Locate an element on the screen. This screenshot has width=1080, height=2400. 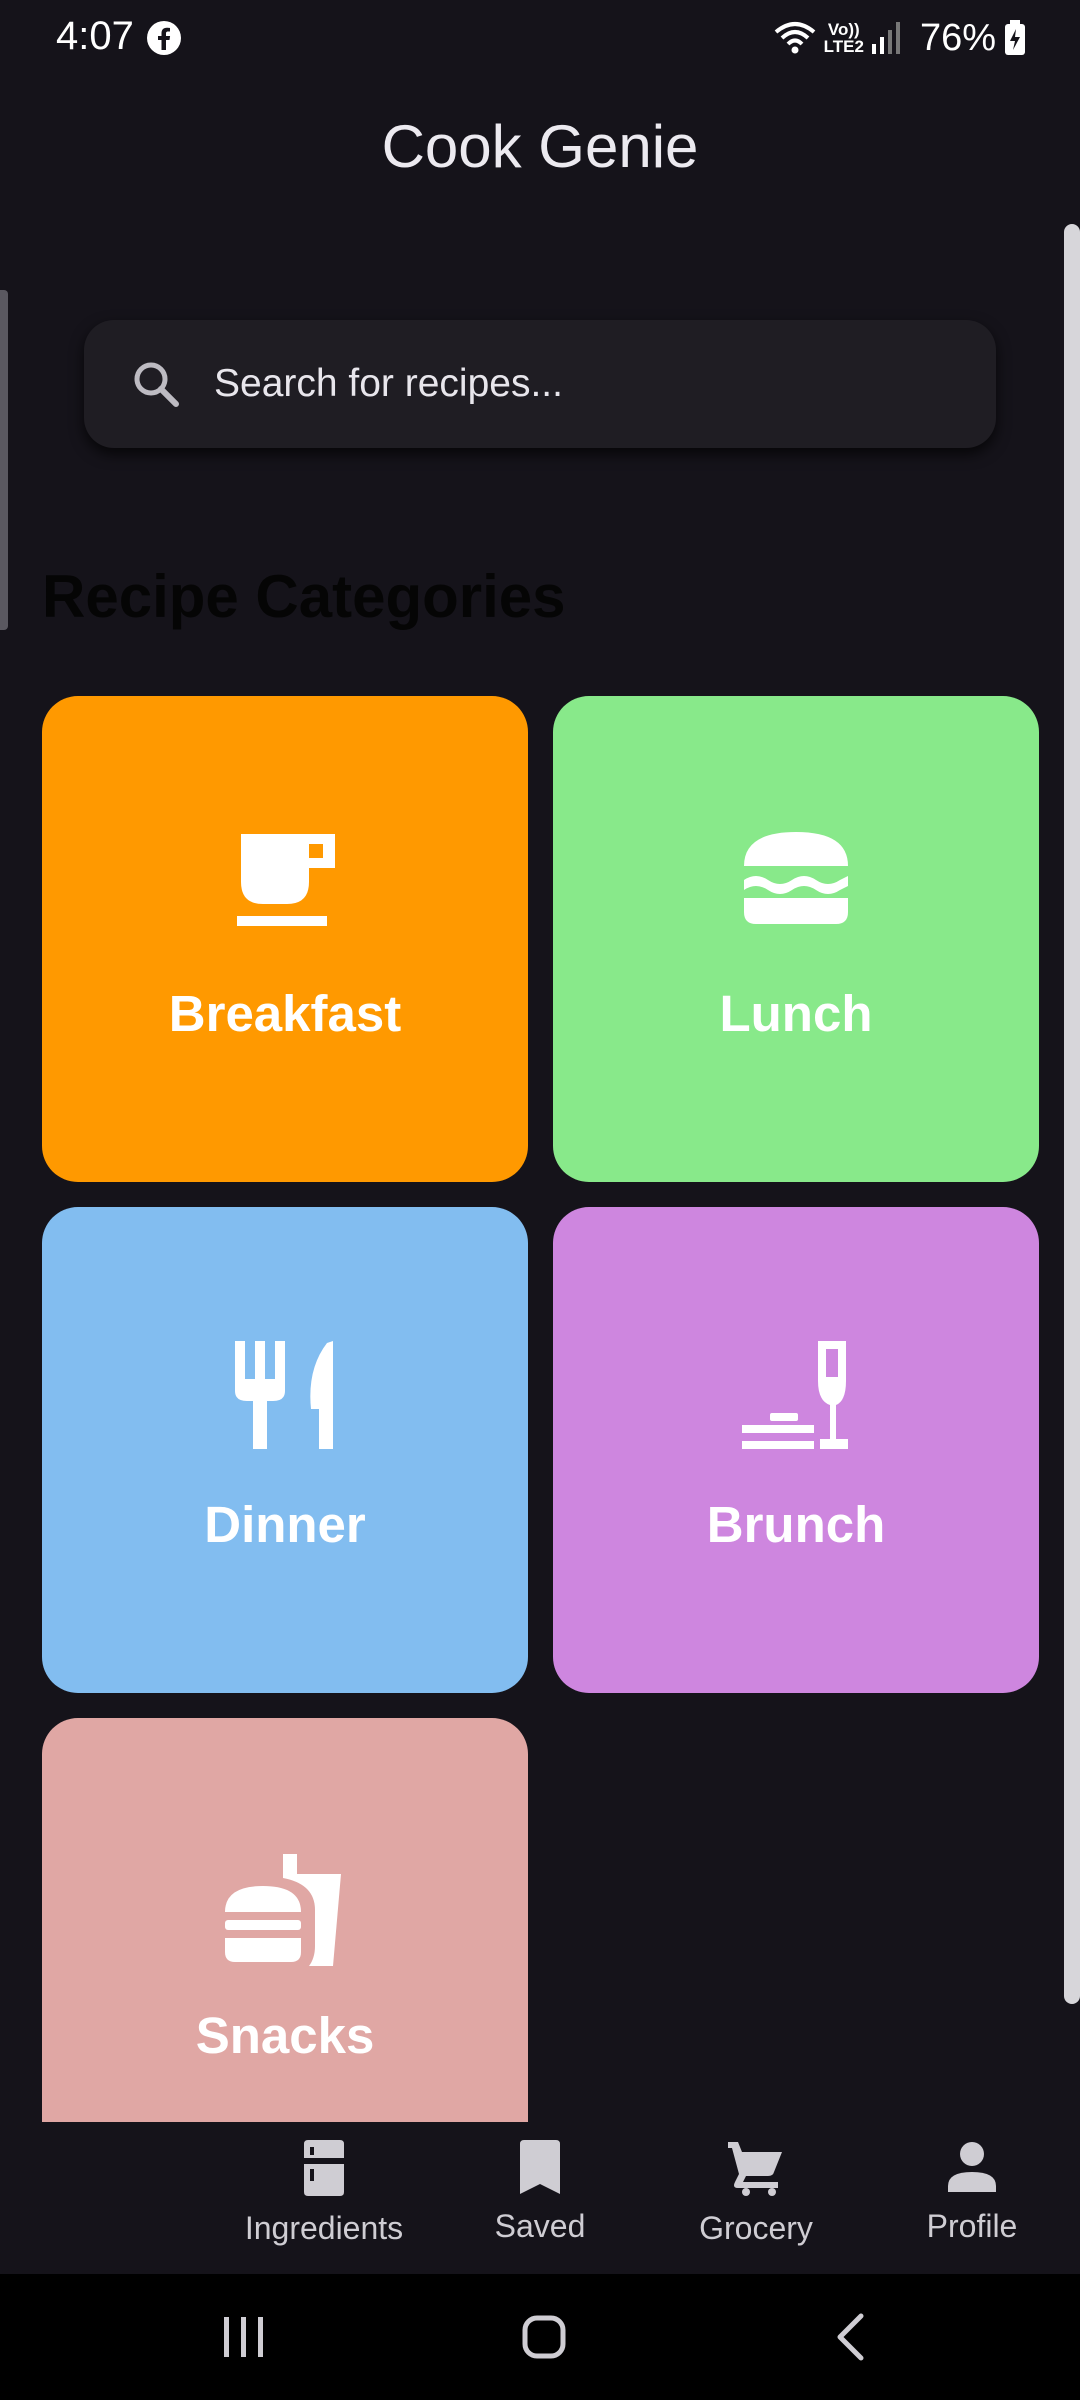
app-title: Cook Genie is located at coordinates (540, 146).